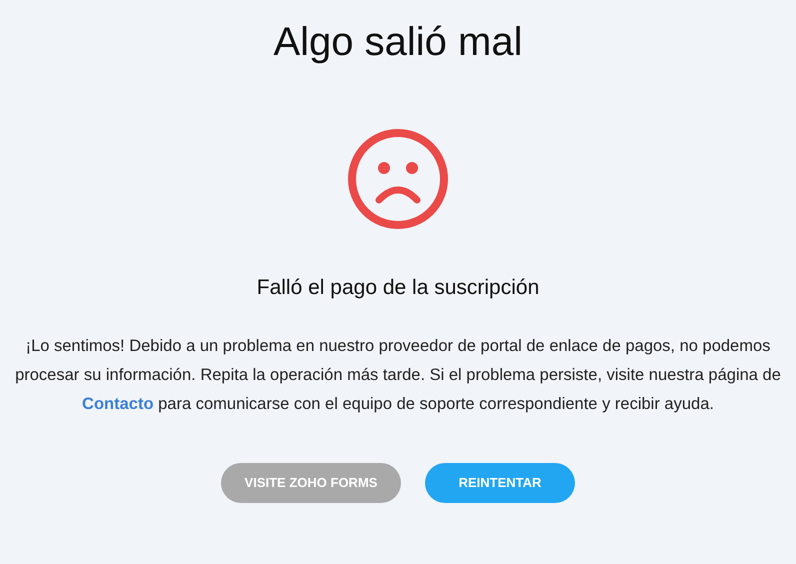 The width and height of the screenshot is (796, 564). What do you see at coordinates (398, 375) in the screenshot?
I see `error-message: ¡Lo sentimos! Debido a un problema en nuestro proveedor de portal de enlace de pagos, no podemos procesar su información. Repita la operación más tarde. Si el problema persiste, visite nuestra página de Contacto para comunicarse con el equipo de soporte correspondiente y recibir ayuda.` at bounding box center [398, 375].